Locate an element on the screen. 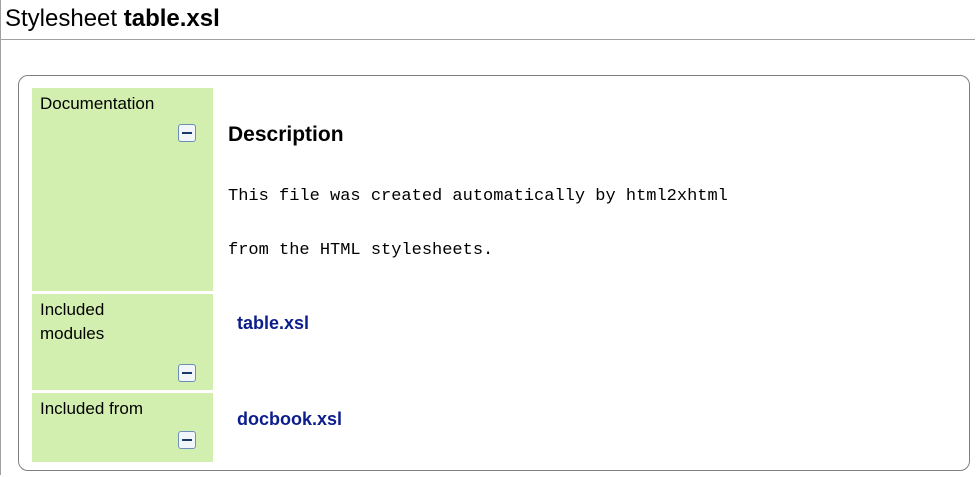 The image size is (976, 477). documentation-collapse-button is located at coordinates (187, 133).